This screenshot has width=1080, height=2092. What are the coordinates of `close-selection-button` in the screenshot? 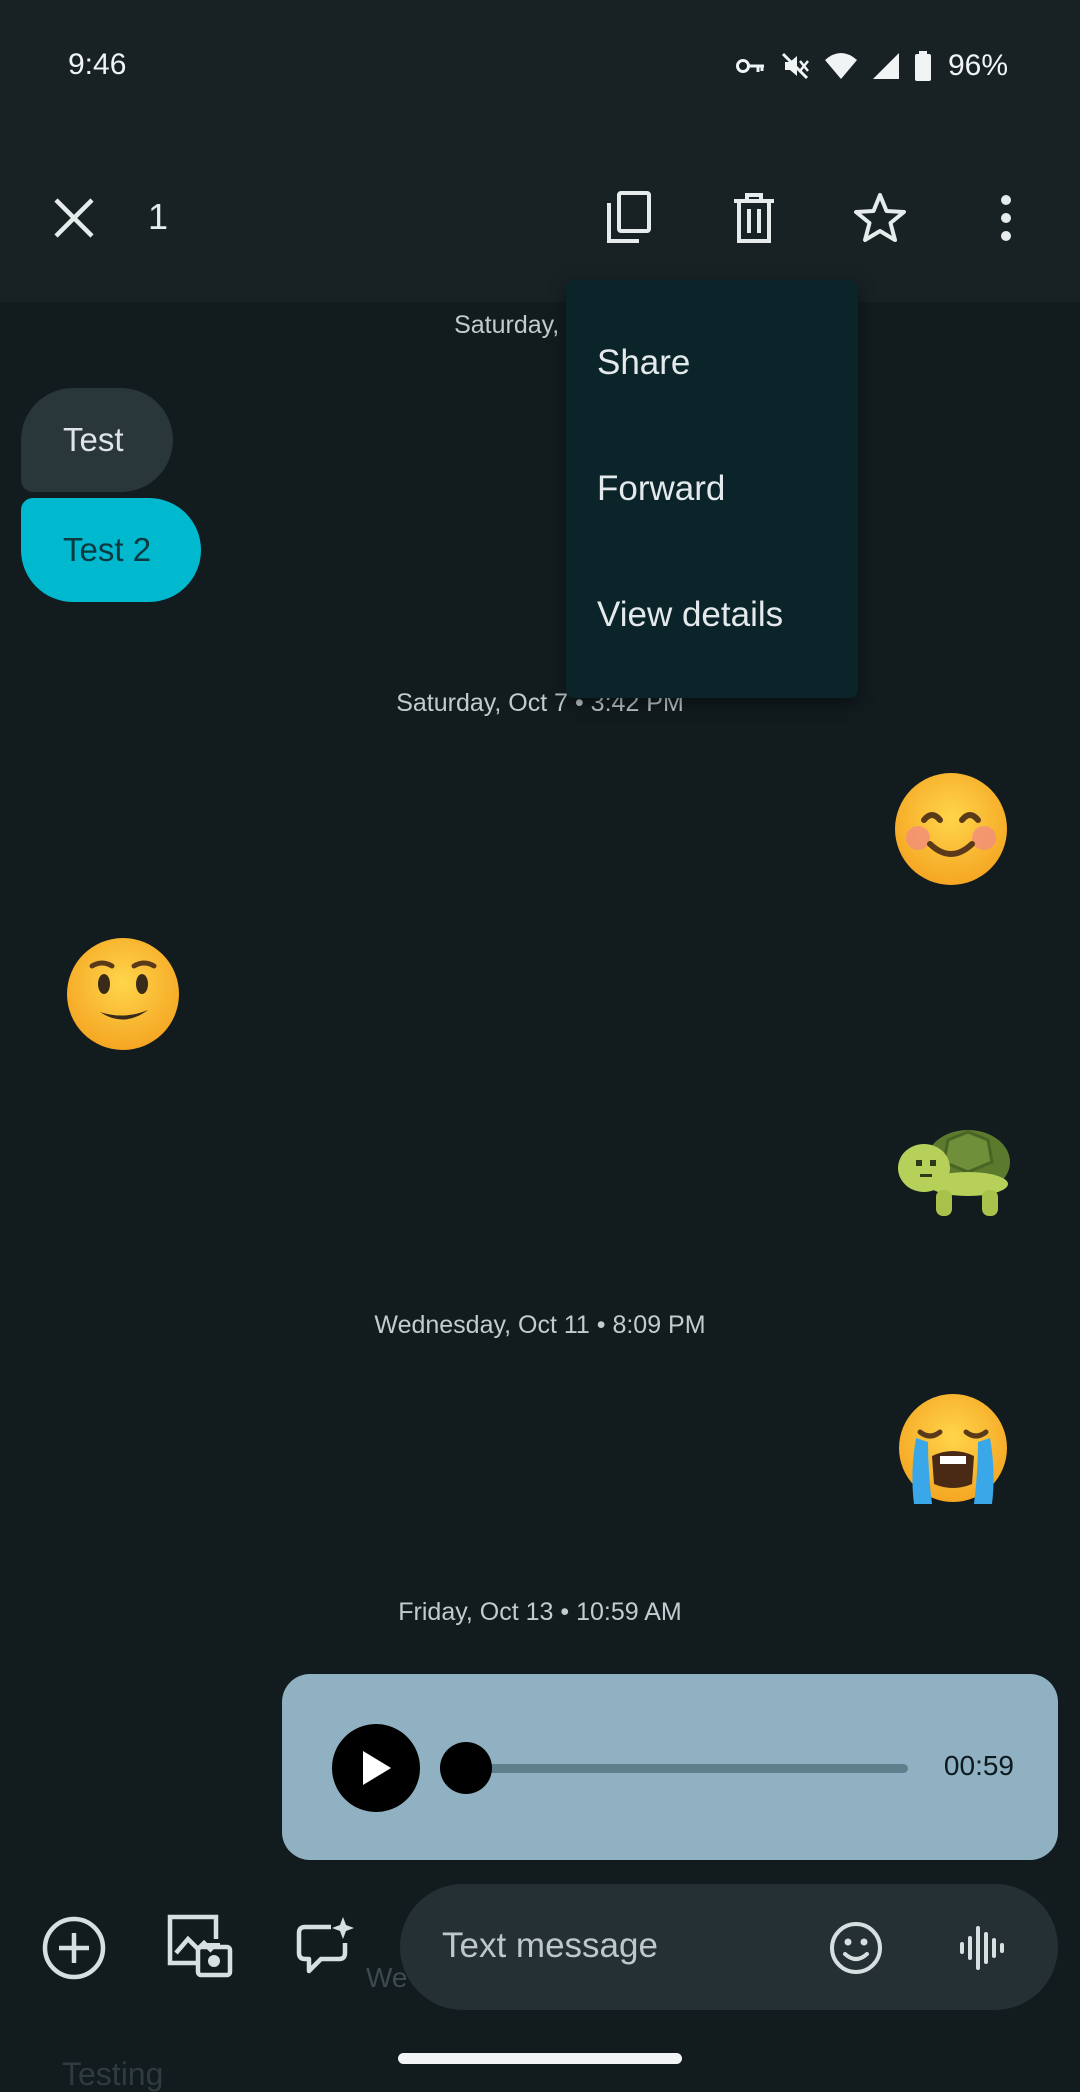 It's located at (74, 218).